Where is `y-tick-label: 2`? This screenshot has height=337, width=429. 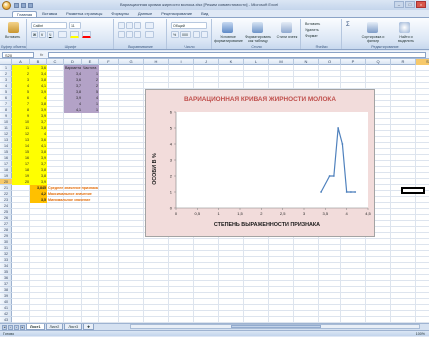 y-tick-label: 2 is located at coordinates (171, 176).